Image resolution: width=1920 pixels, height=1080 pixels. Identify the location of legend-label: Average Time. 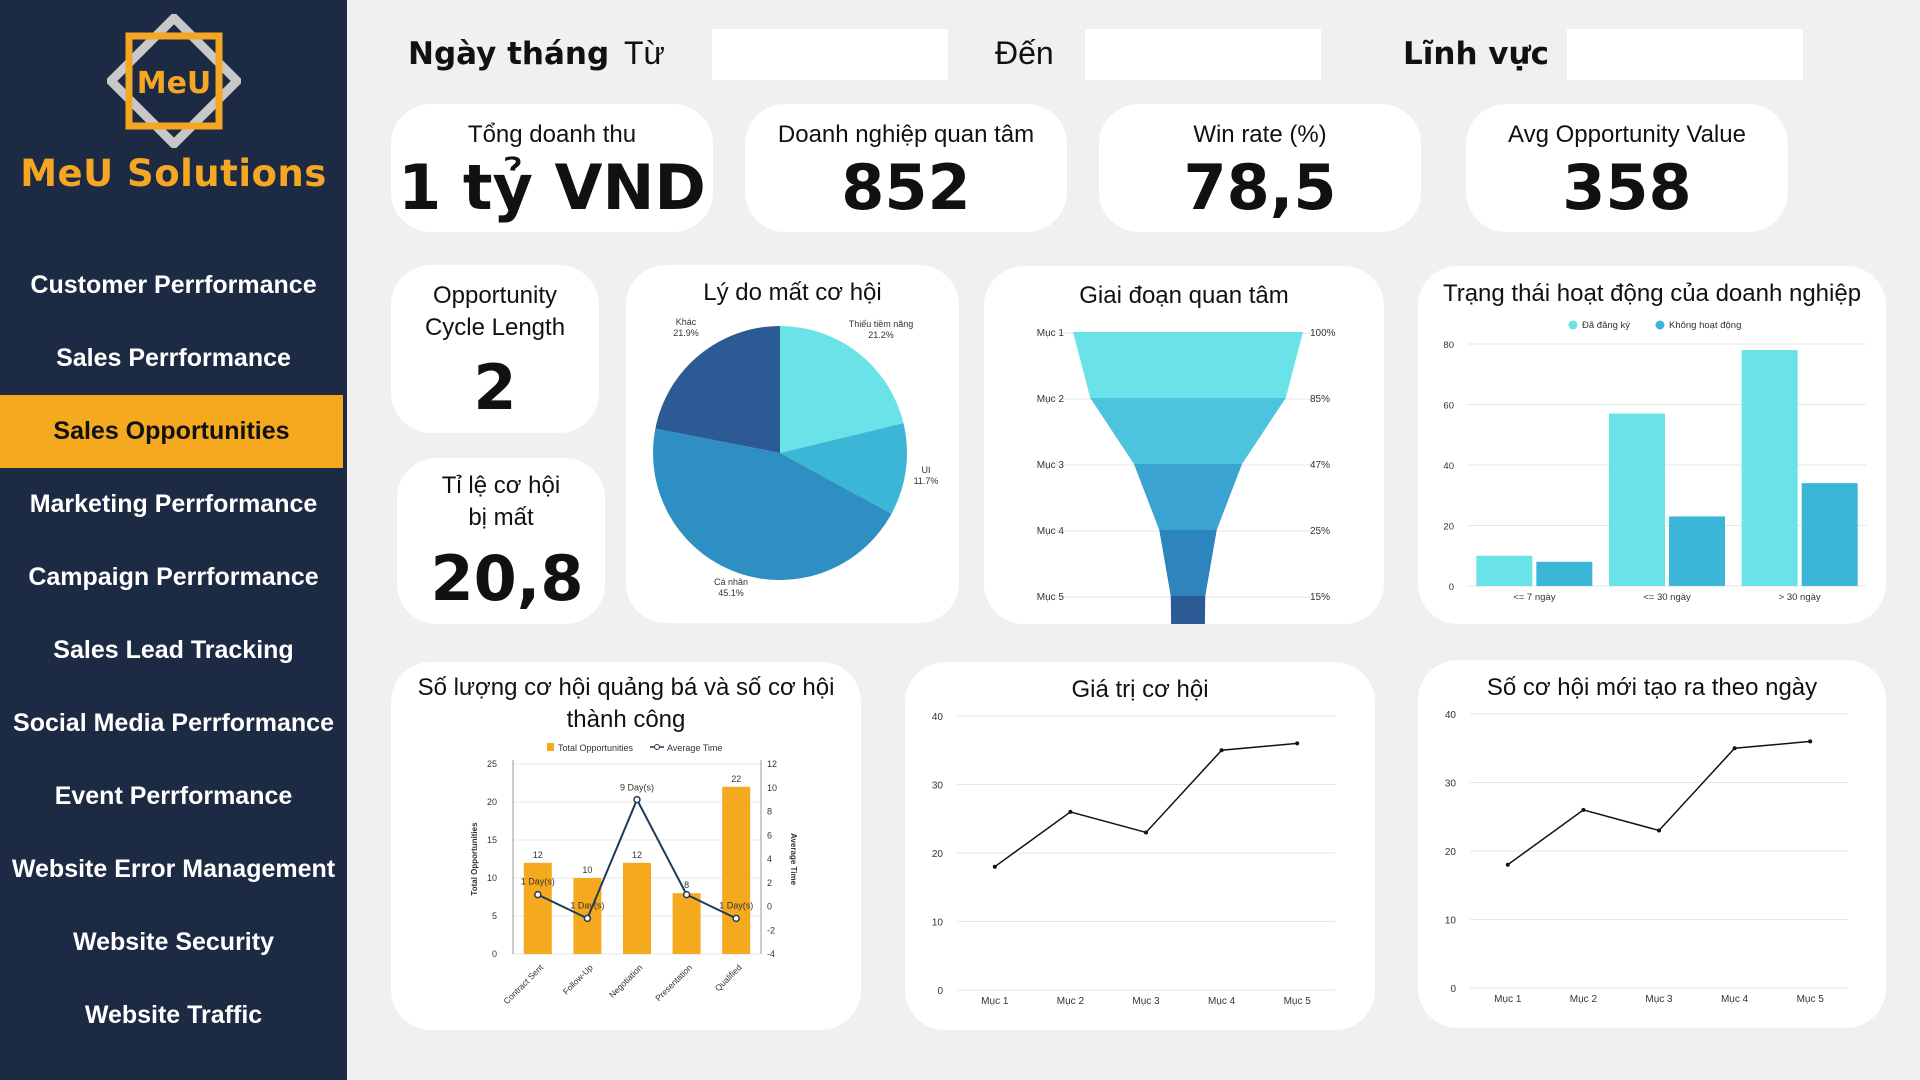
(694, 748).